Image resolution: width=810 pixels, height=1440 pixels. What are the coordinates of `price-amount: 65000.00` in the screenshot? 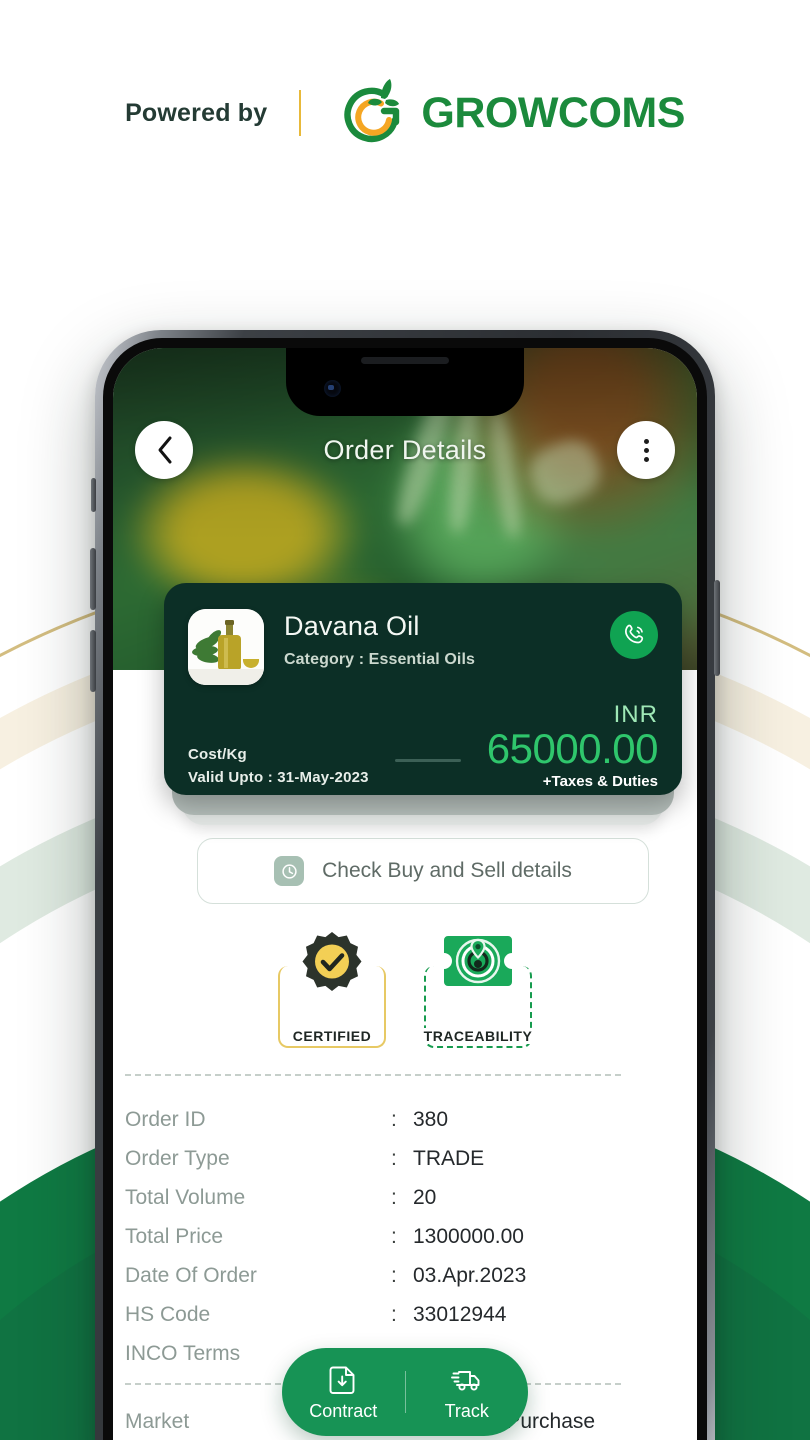 It's located at (572, 748).